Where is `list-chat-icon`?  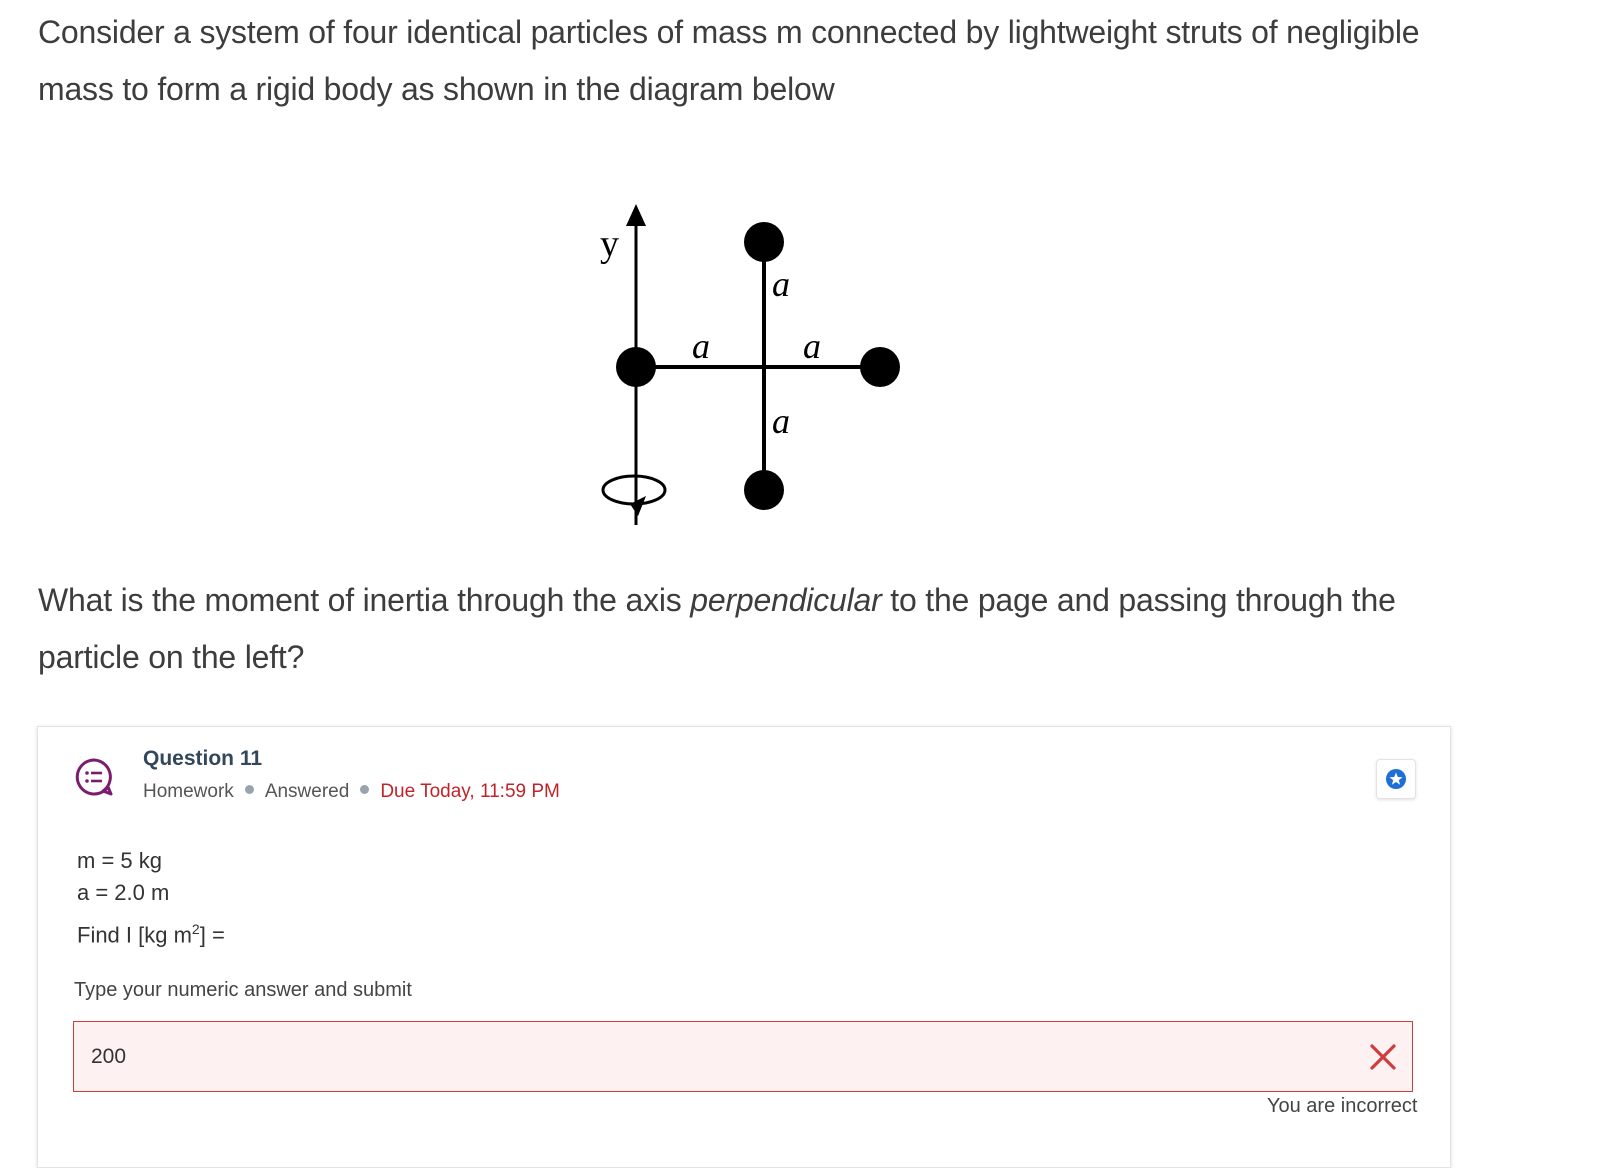 list-chat-icon is located at coordinates (94, 777).